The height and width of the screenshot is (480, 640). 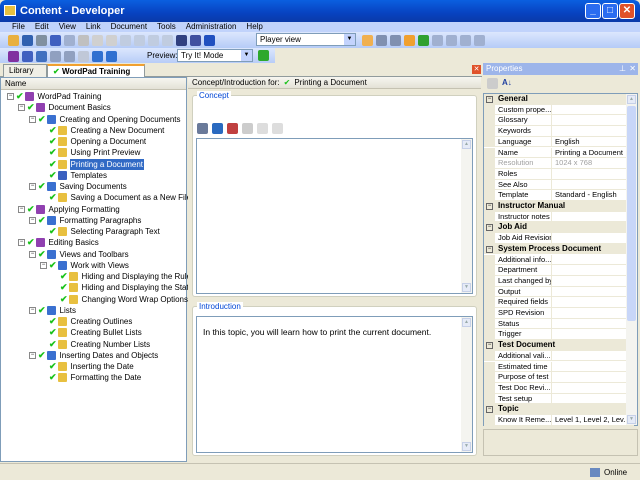 I want to click on check-out-icon, so click(x=451, y=40).